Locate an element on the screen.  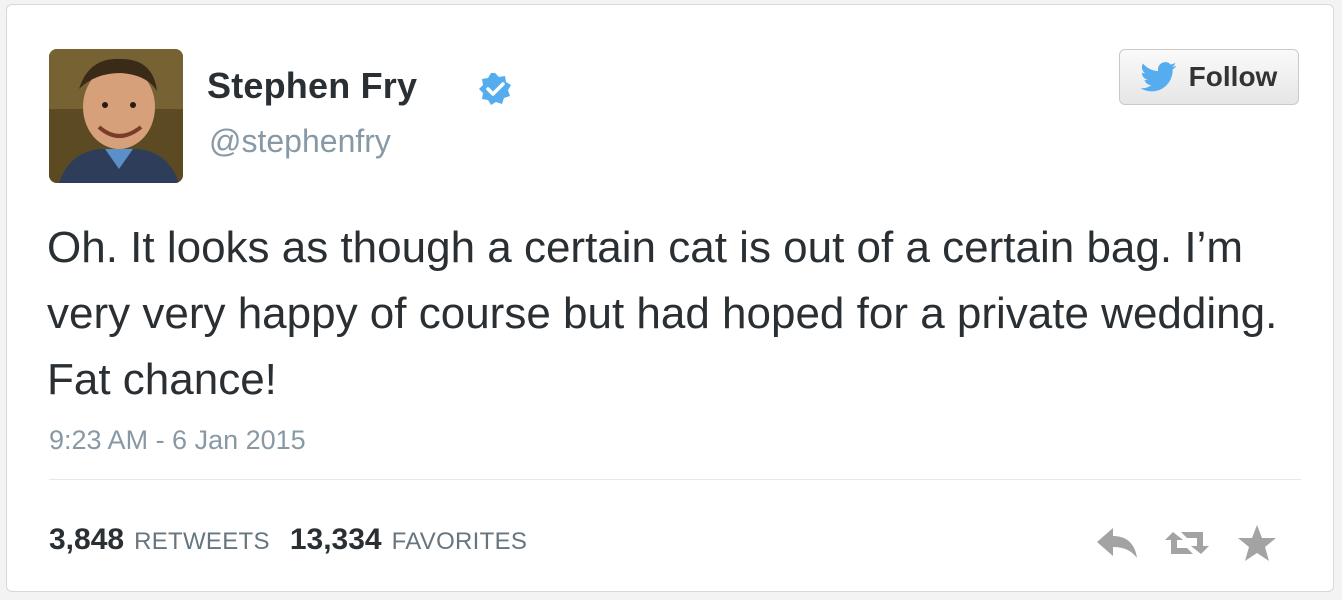
favorites-label: FAVORITES is located at coordinates (459, 541).